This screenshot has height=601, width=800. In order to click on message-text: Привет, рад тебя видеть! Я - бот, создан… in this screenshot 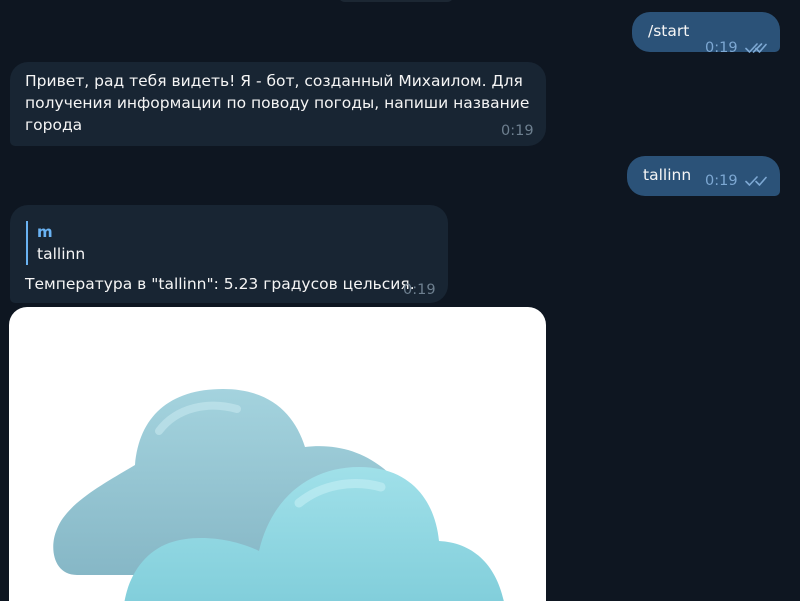, I will do `click(277, 103)`.